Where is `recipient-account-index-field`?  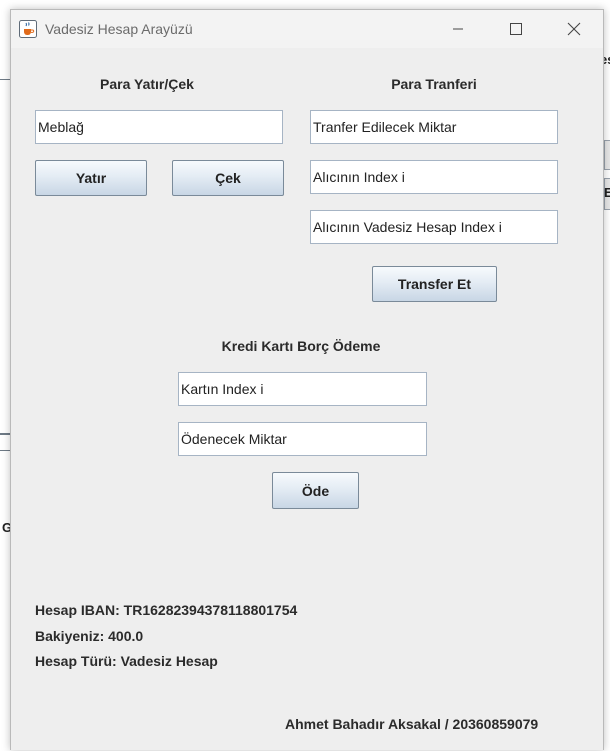
recipient-account-index-field is located at coordinates (434, 227).